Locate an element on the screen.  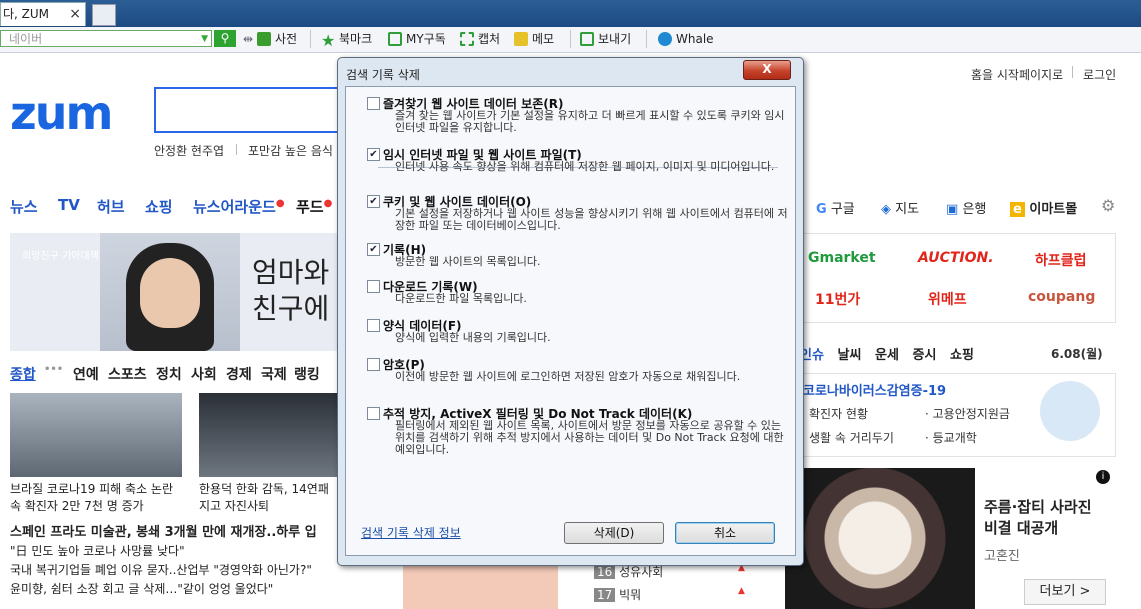
search-icon: ⚲ is located at coordinates (225, 38).